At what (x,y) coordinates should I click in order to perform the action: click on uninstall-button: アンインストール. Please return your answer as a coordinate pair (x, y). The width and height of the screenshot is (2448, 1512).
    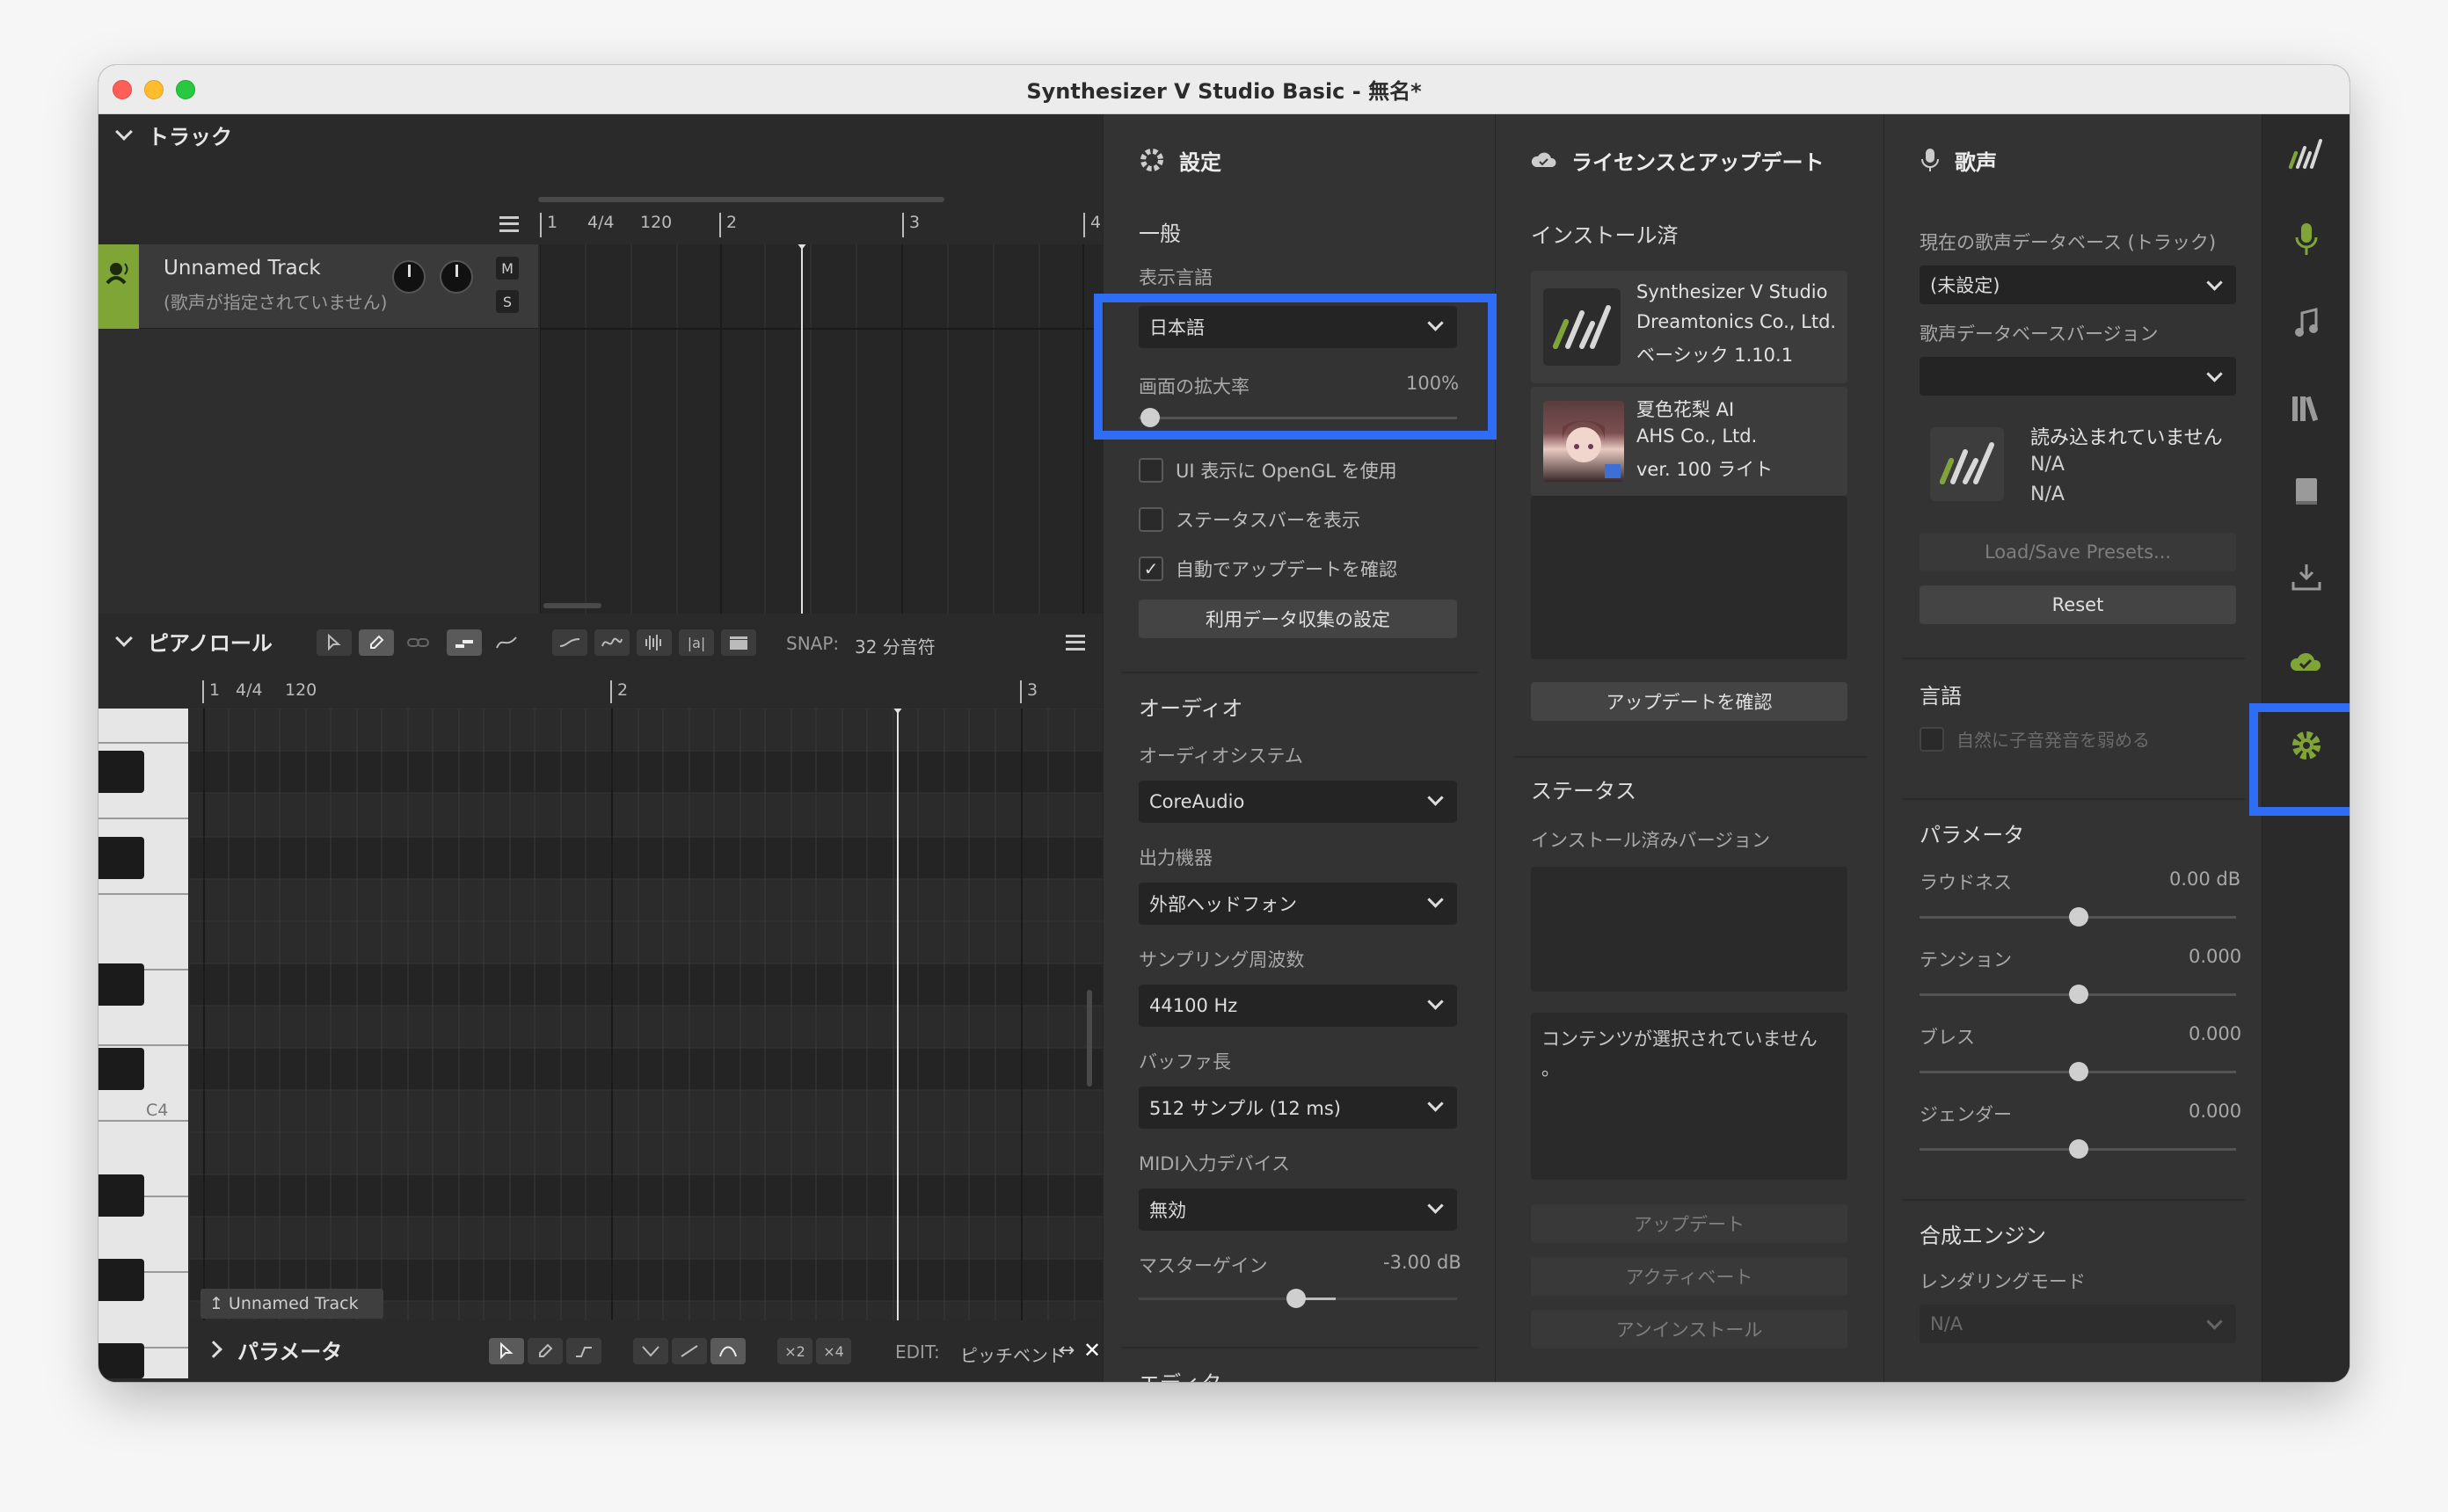
    Looking at the image, I should click on (1689, 1329).